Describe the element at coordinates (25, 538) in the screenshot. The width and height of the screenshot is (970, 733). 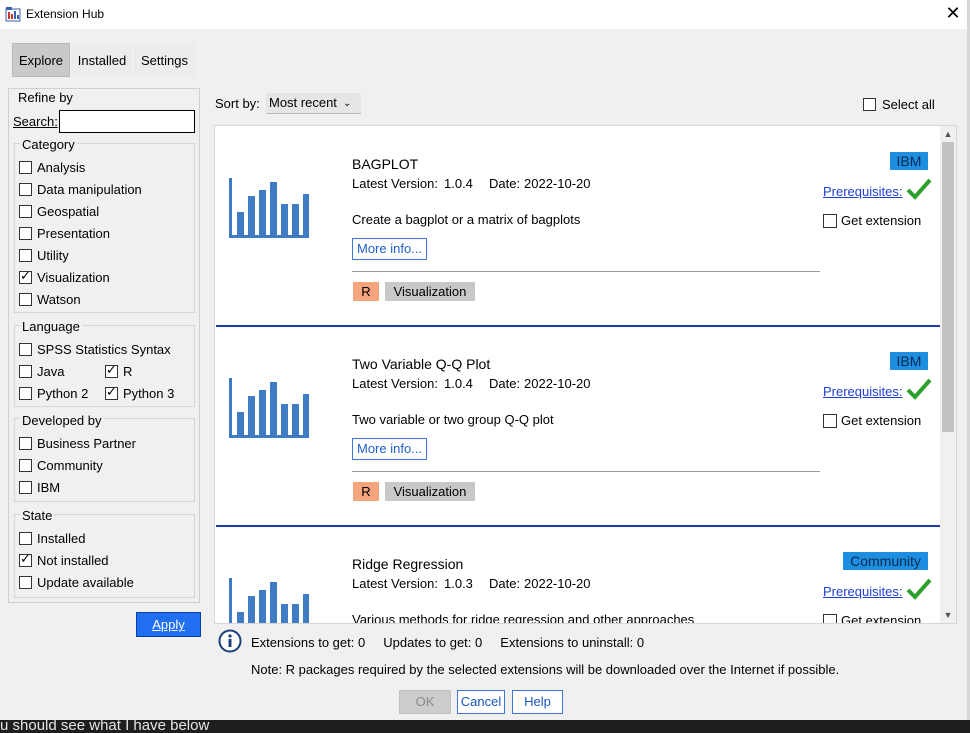
I see `state-installed-checkbox` at that location.